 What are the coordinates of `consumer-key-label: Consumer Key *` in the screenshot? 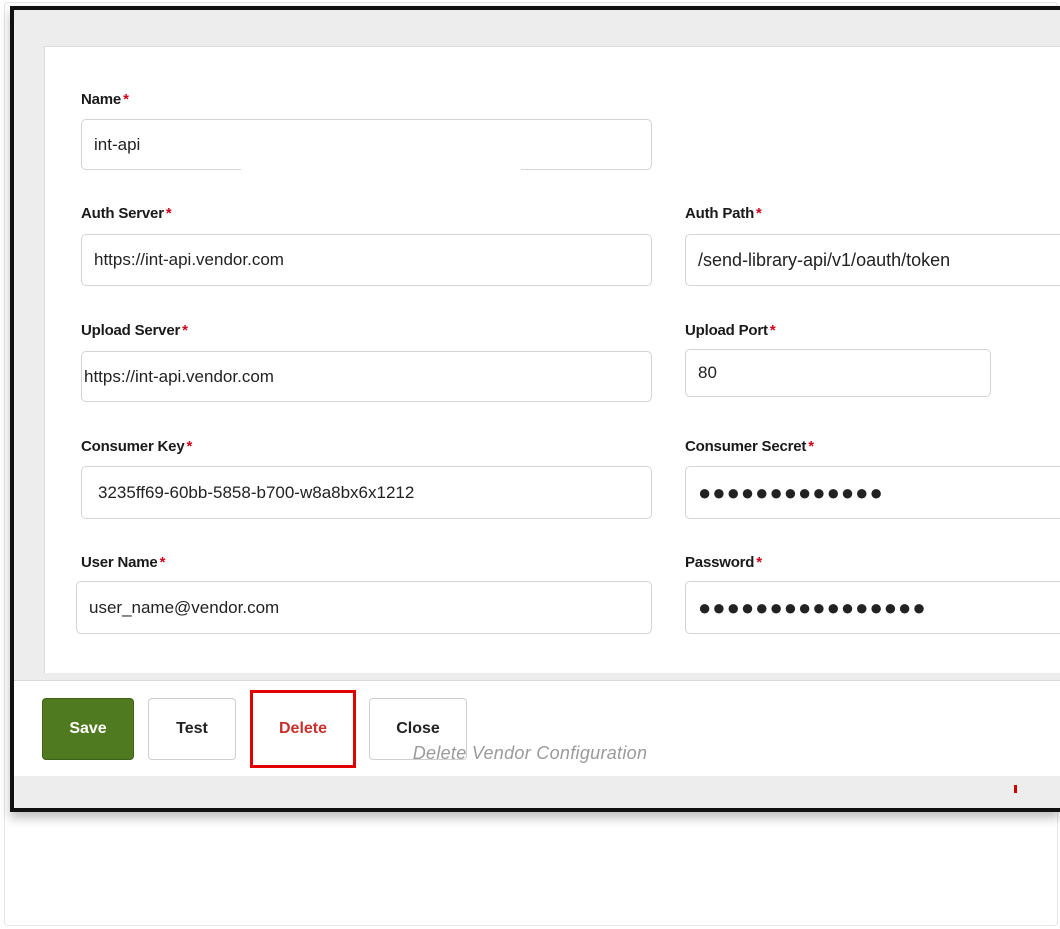 It's located at (137, 446).